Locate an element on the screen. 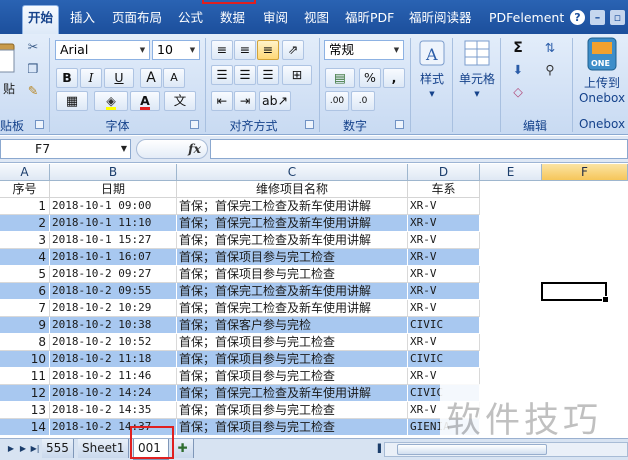 This screenshot has height=460, width=628. text-direction-button: ab↗ is located at coordinates (275, 101).